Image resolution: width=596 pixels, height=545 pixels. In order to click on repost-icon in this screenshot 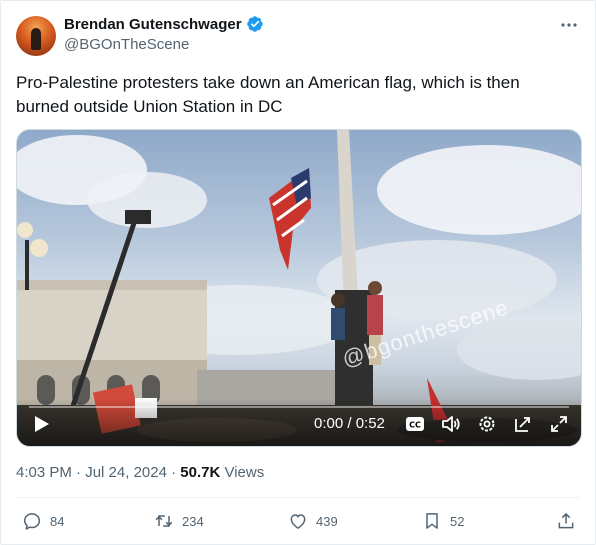, I will do `click(164, 521)`.